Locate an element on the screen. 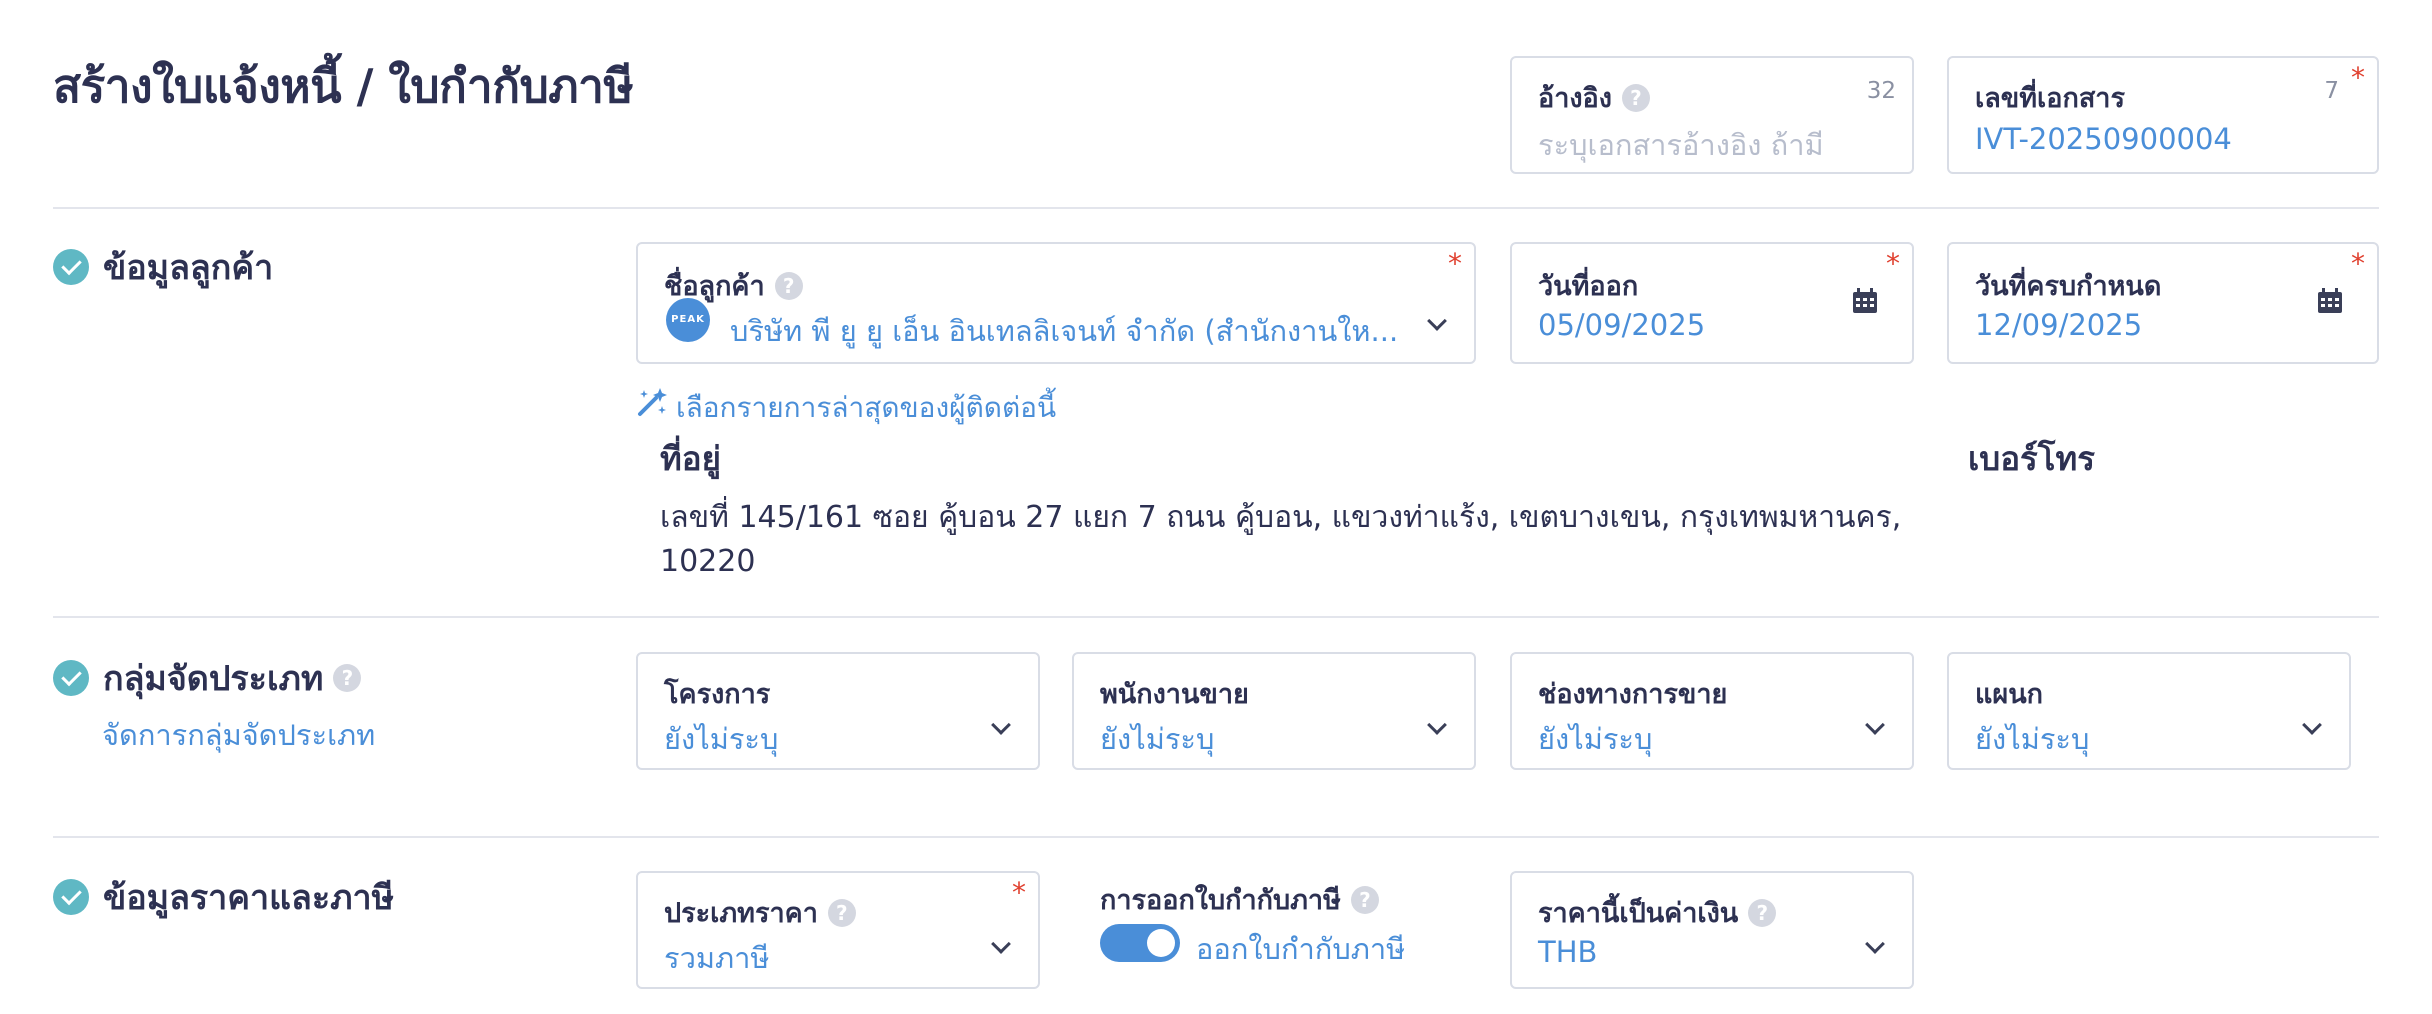 This screenshot has width=2432, height=1014. reference-field: อ้างอิง? 32 ระบุเอกสารอ้างอิง ถ้ามี is located at coordinates (1712, 115).